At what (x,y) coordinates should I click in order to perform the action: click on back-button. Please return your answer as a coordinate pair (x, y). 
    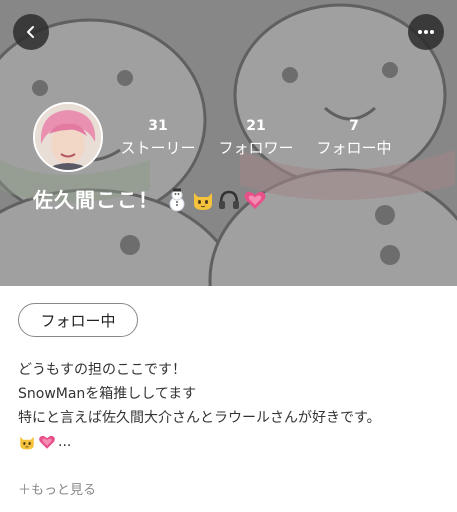
    Looking at the image, I should click on (31, 32).